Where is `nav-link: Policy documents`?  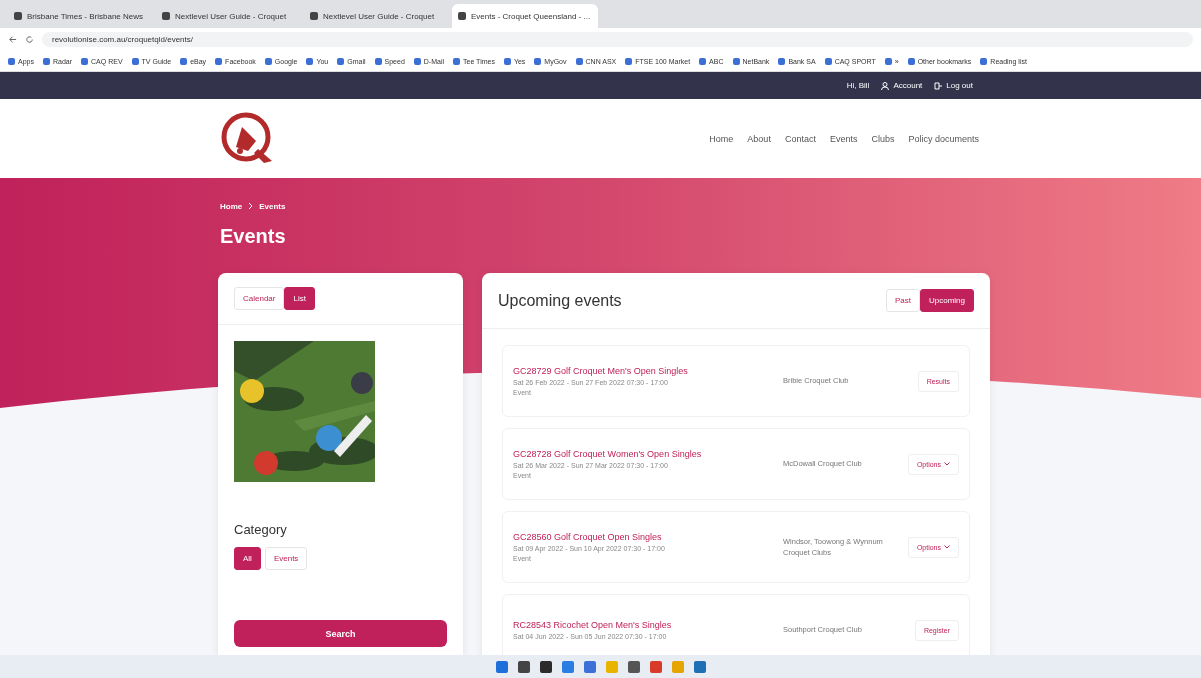
nav-link: Policy documents is located at coordinates (943, 138).